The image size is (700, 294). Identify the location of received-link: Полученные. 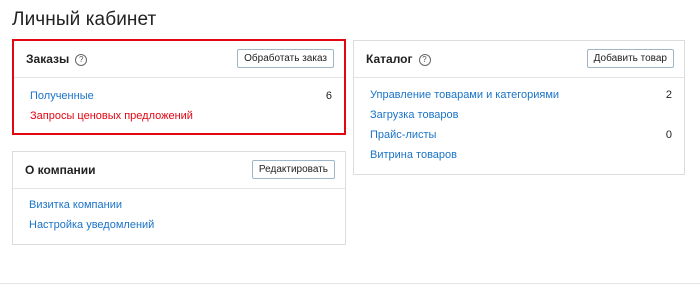
(62, 96).